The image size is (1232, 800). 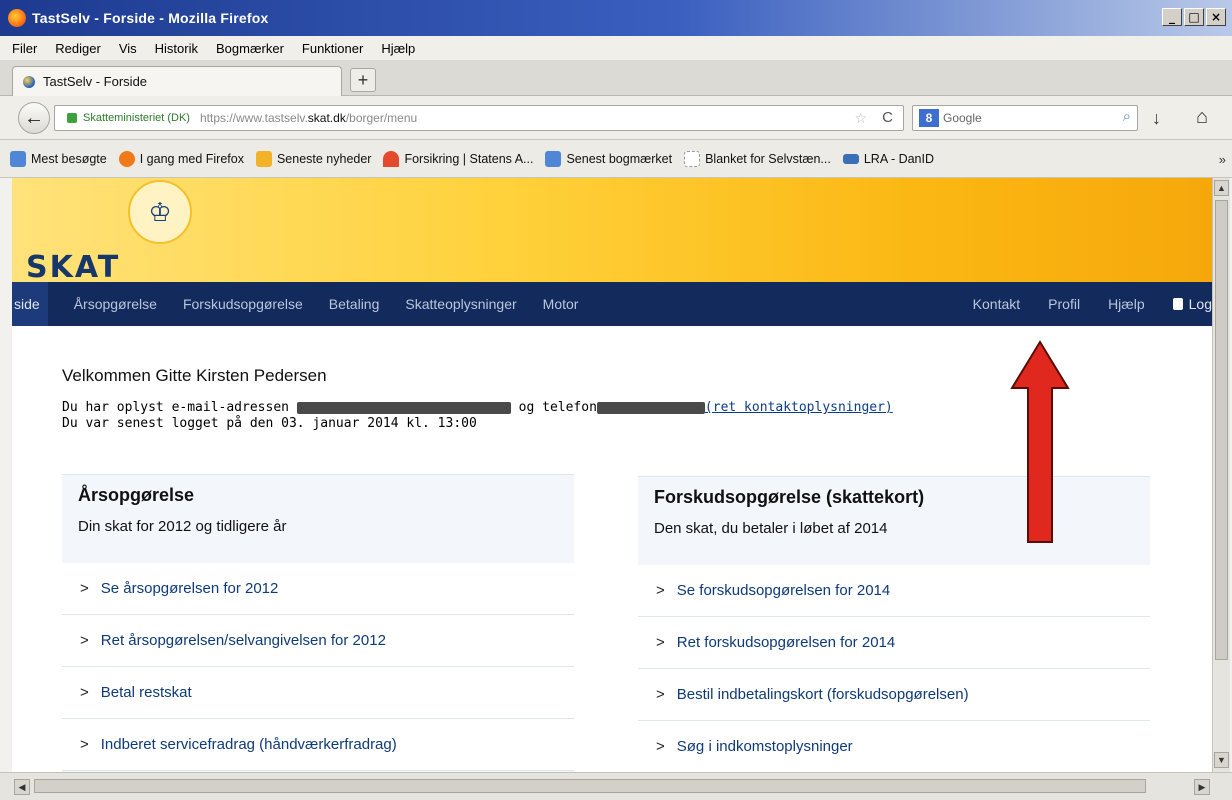 What do you see at coordinates (69, 158) in the screenshot?
I see `bookmark-label: Mest besøgte` at bounding box center [69, 158].